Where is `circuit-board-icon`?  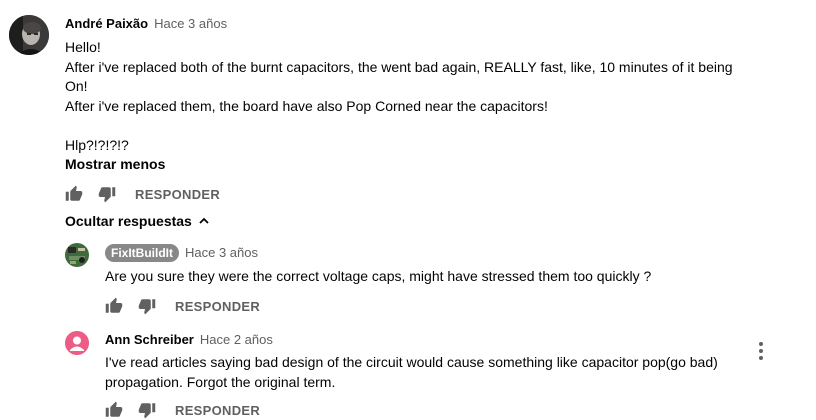 circuit-board-icon is located at coordinates (77, 255).